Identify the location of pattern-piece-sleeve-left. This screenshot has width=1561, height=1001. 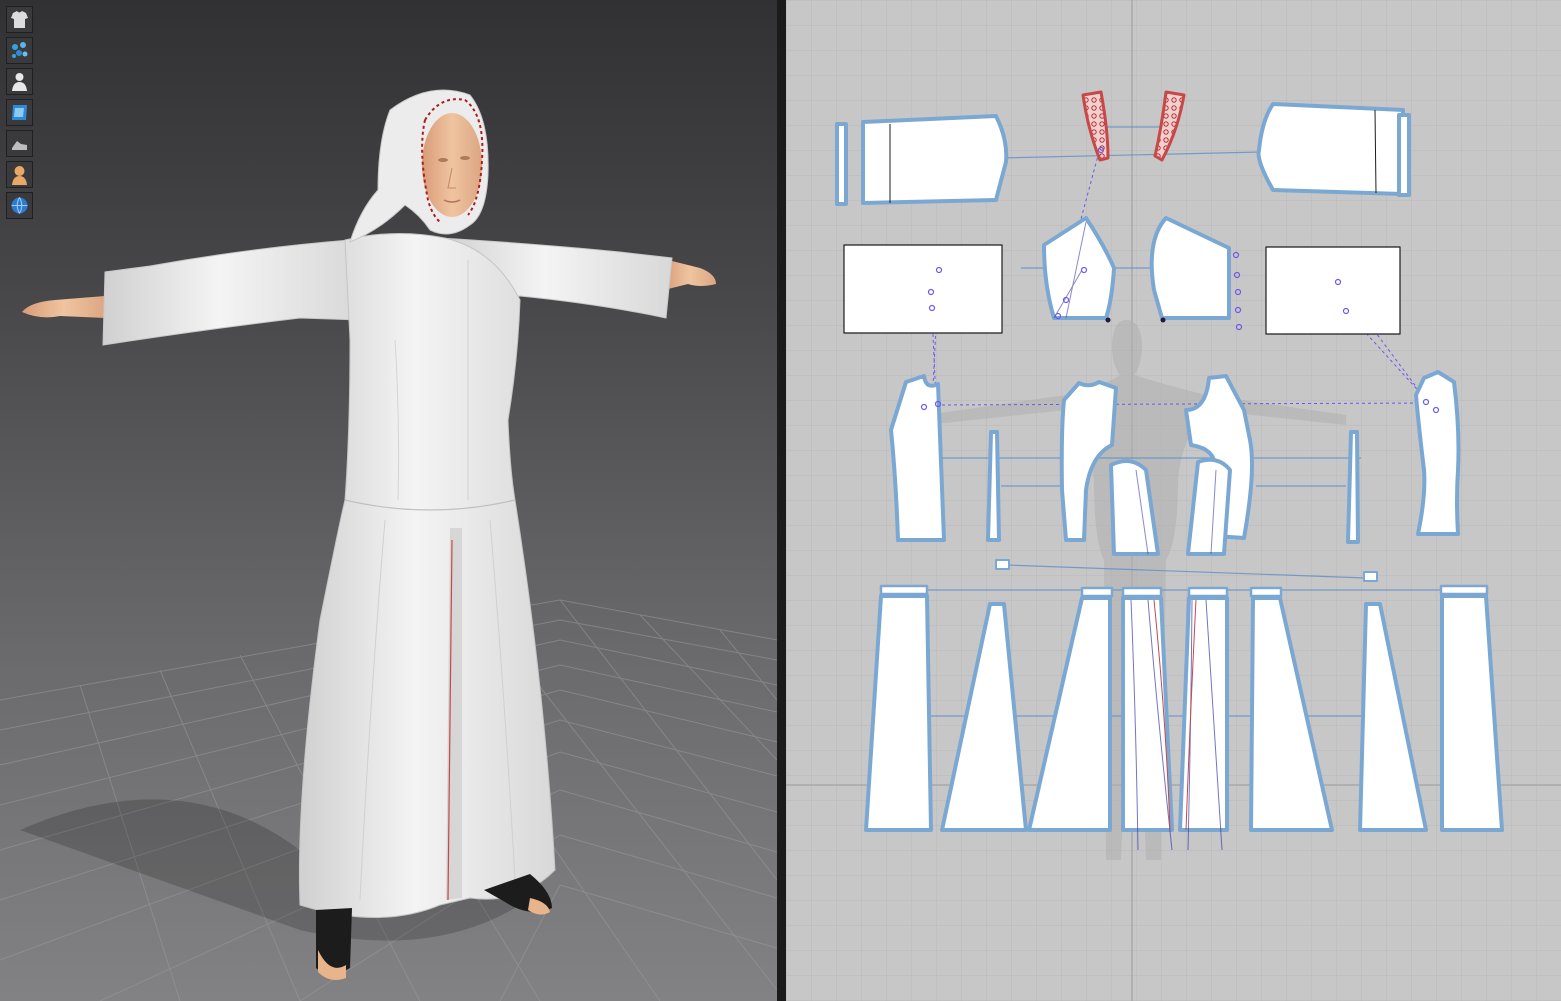
(935, 159).